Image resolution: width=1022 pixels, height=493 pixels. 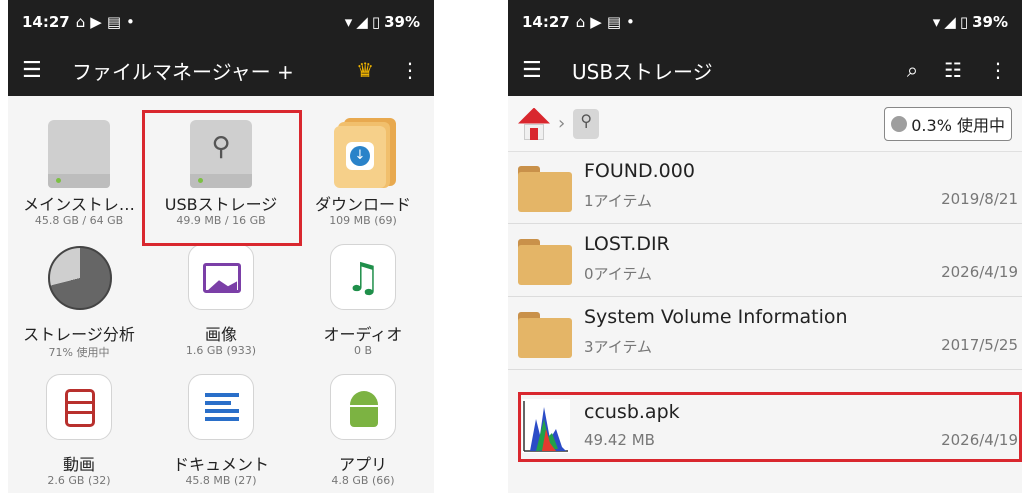 What do you see at coordinates (562, 123) in the screenshot?
I see `chevron-right-icon: ›` at bounding box center [562, 123].